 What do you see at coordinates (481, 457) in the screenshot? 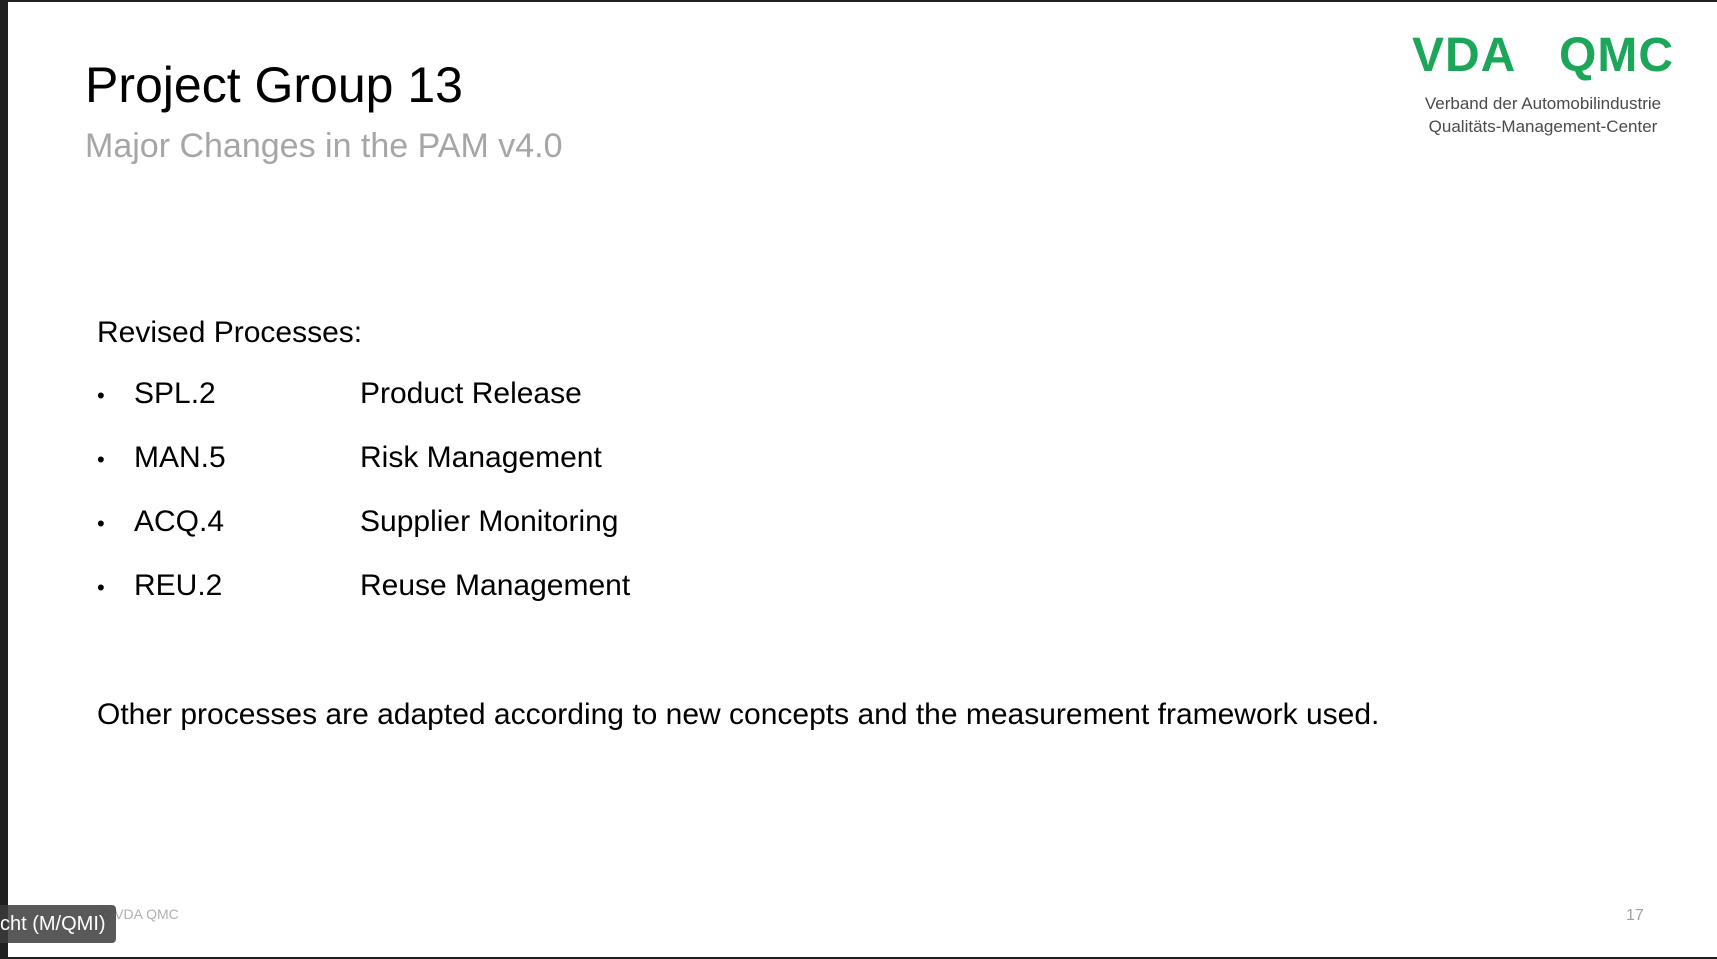
I see `process-name: Risk Management` at bounding box center [481, 457].